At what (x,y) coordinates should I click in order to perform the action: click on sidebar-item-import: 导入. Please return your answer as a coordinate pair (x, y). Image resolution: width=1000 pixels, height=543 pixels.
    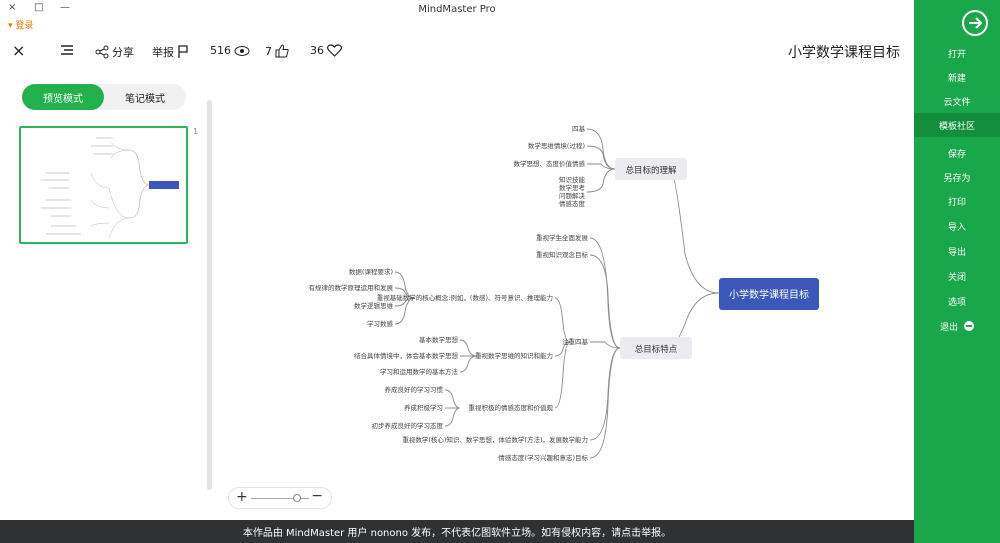
    Looking at the image, I should click on (957, 226).